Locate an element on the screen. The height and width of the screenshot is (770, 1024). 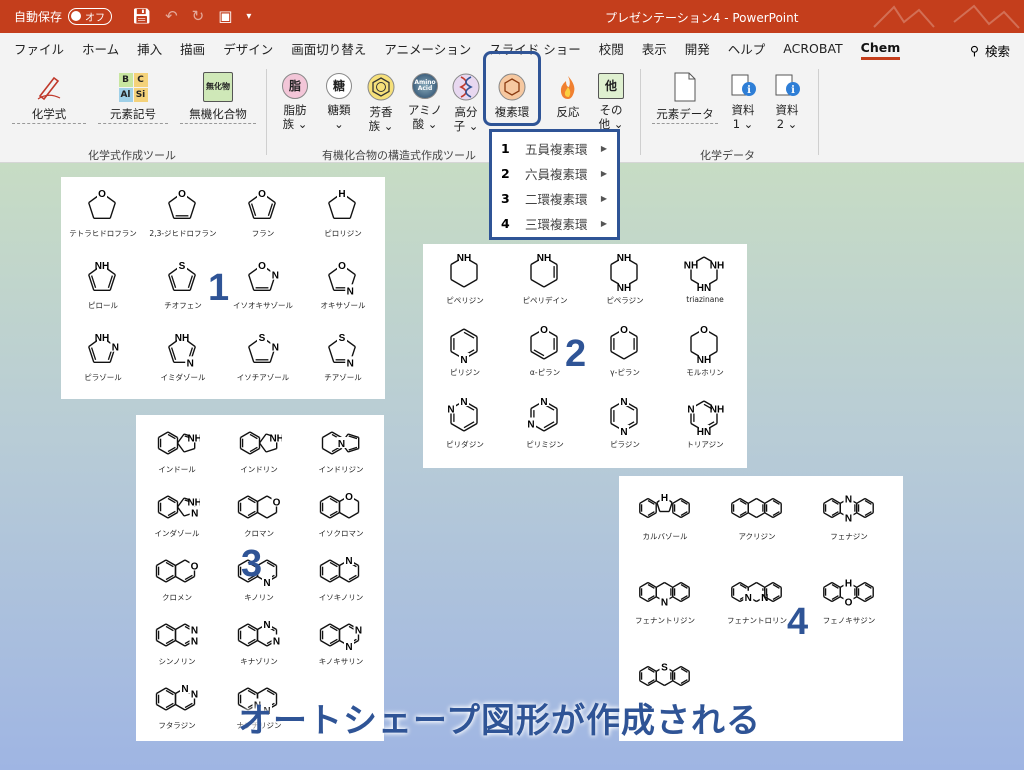
molecule-name: フタラジン is located at coordinates (177, 725).